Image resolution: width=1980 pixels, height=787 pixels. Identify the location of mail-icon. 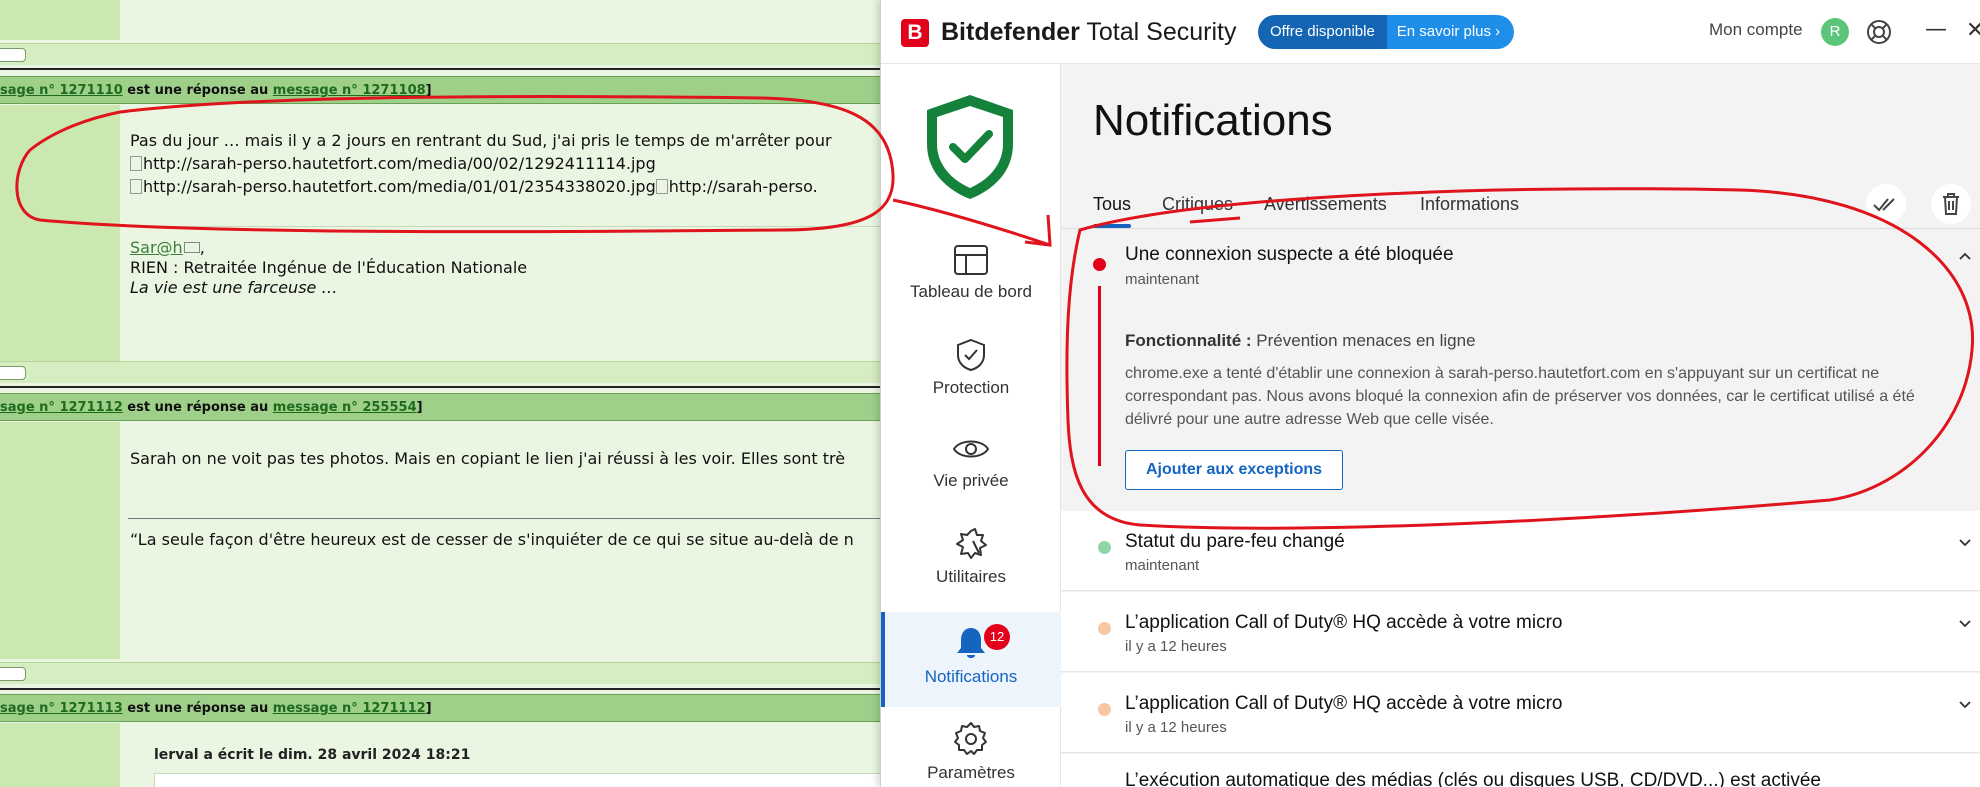
(191, 247).